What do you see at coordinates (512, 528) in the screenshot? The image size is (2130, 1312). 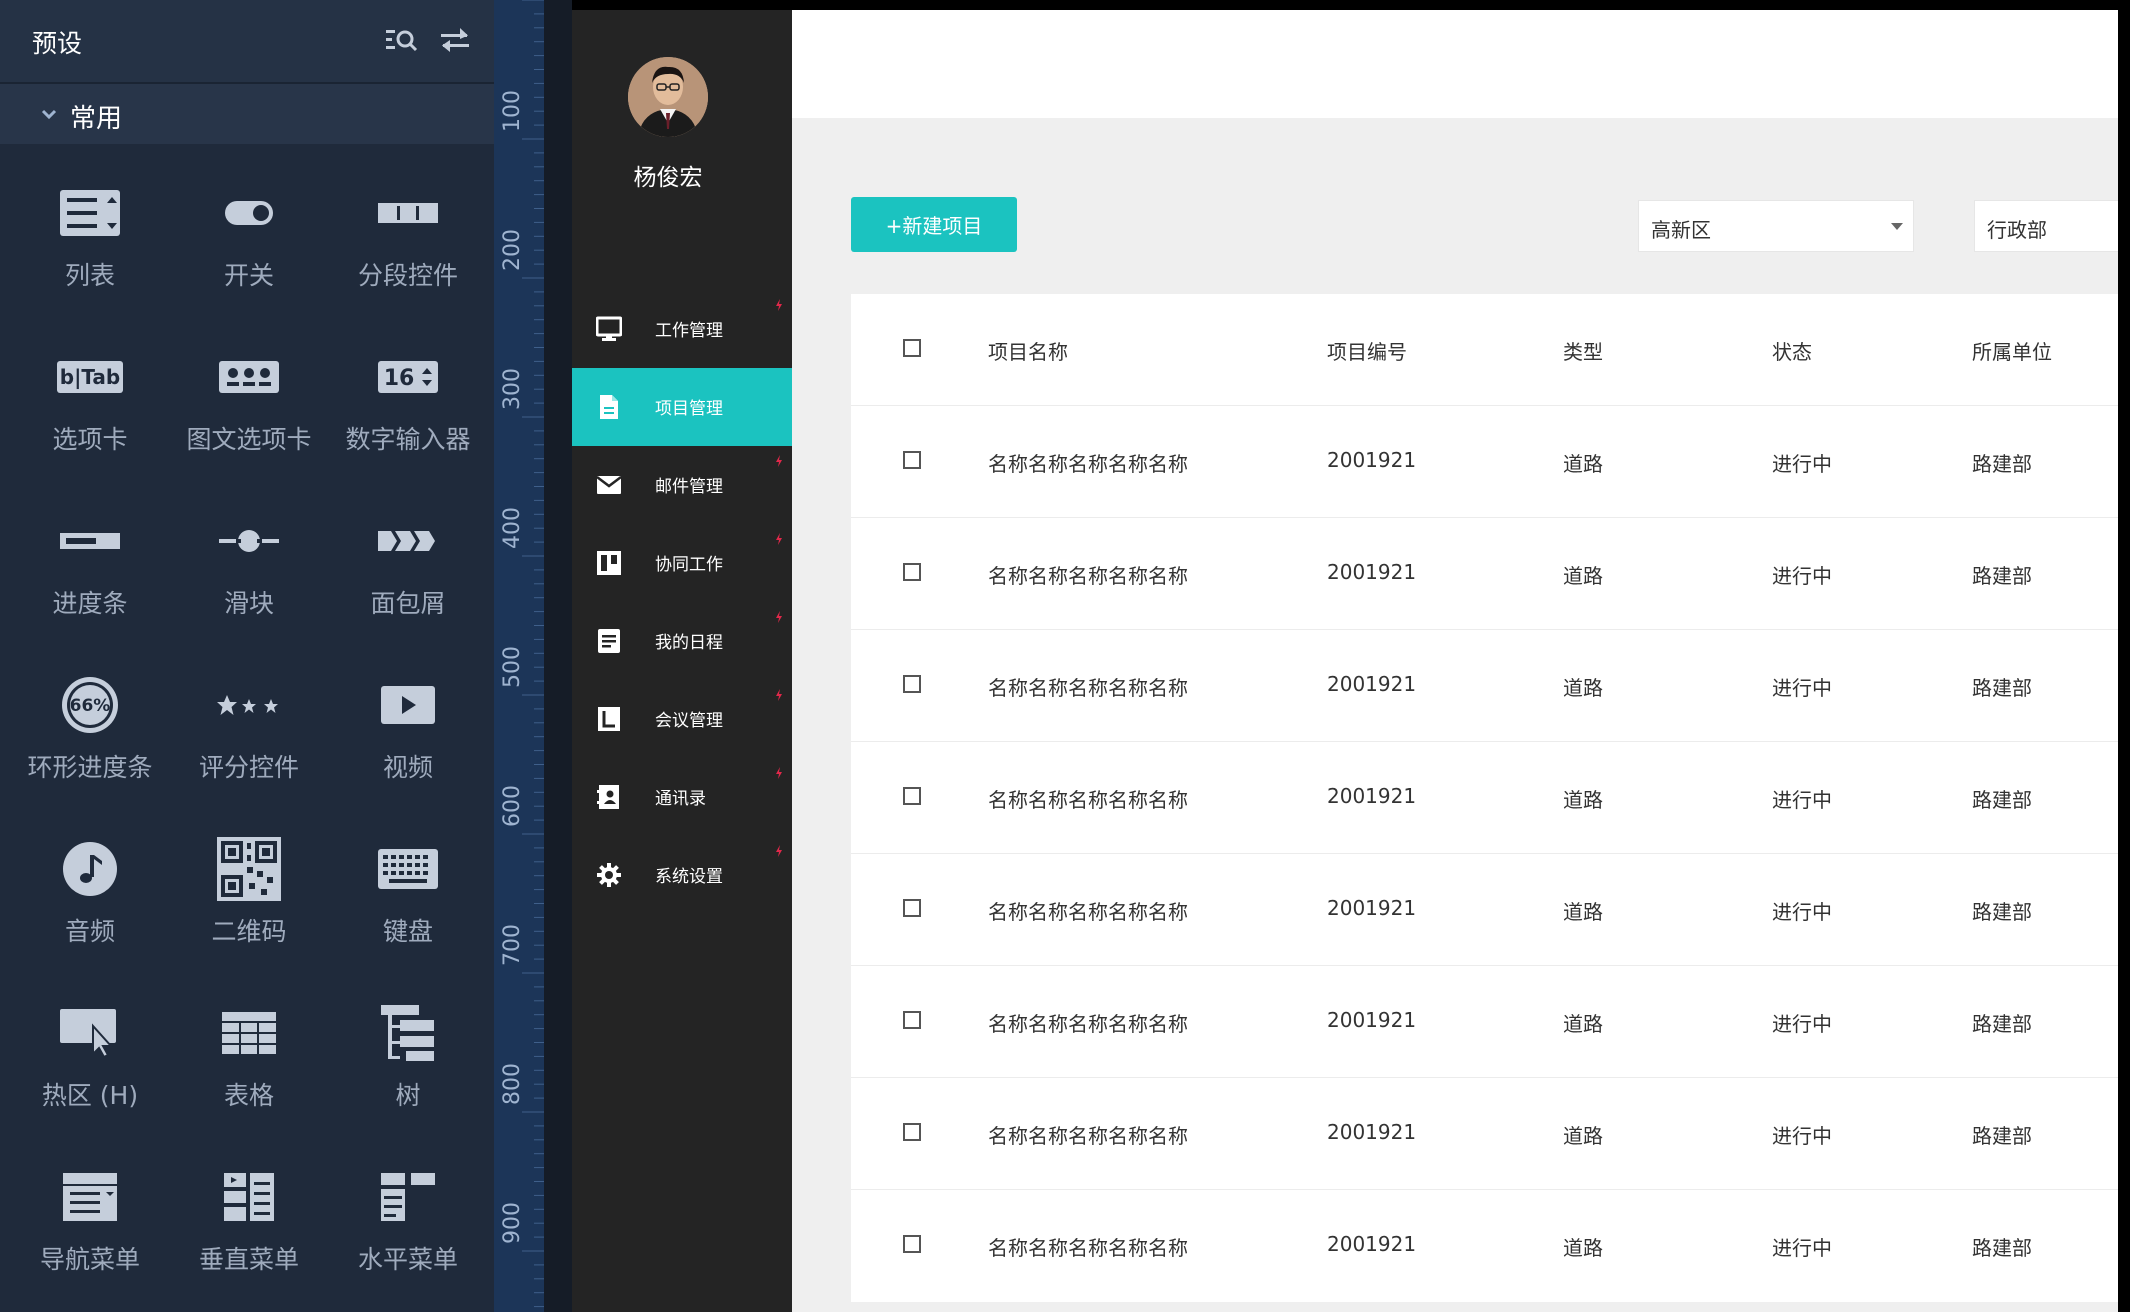 I see `ruler-label: 400` at bounding box center [512, 528].